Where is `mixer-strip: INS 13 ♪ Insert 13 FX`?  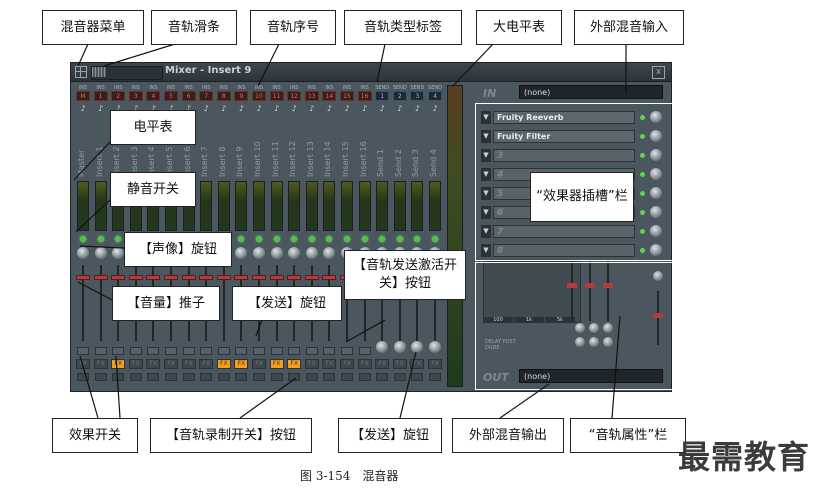 mixer-strip: INS 13 ♪ Insert 13 FX is located at coordinates (312, 236).